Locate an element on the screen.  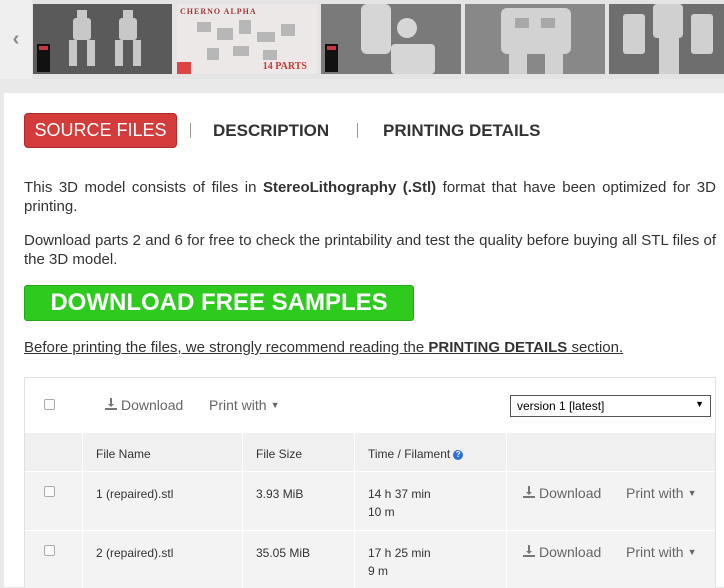
download-free-samples-button: DOWNLOAD FREE SAMPLES is located at coordinates (219, 303).